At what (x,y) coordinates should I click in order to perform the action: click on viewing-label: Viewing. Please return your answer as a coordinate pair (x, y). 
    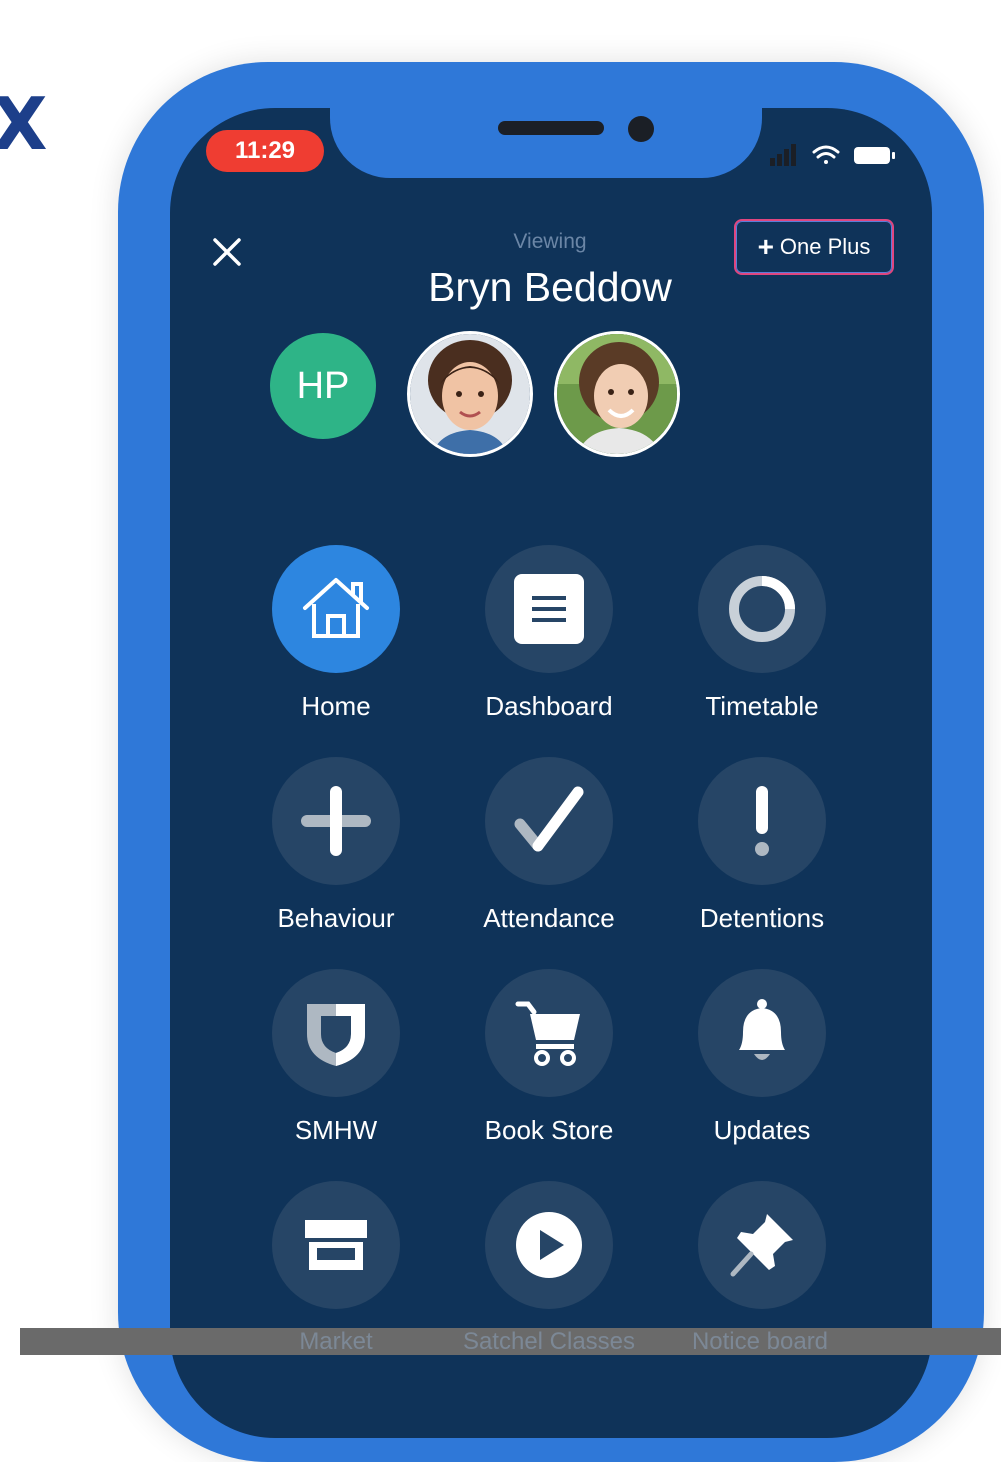
    Looking at the image, I should click on (550, 241).